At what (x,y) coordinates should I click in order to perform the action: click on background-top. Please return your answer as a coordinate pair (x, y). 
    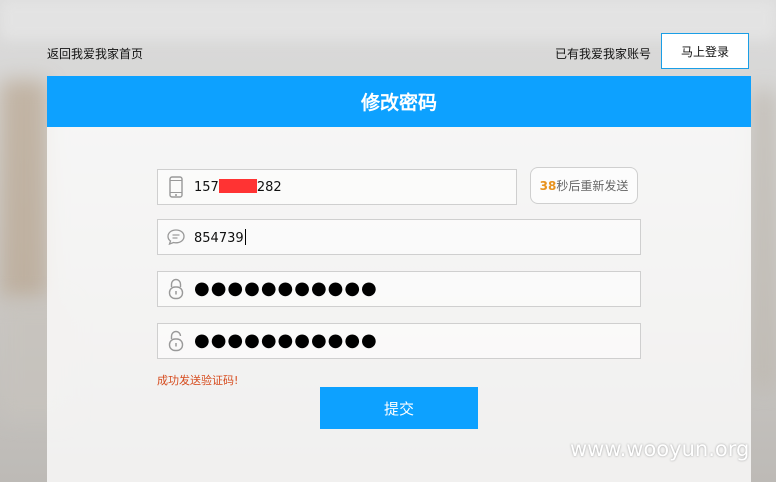
    Looking at the image, I should click on (388, 20).